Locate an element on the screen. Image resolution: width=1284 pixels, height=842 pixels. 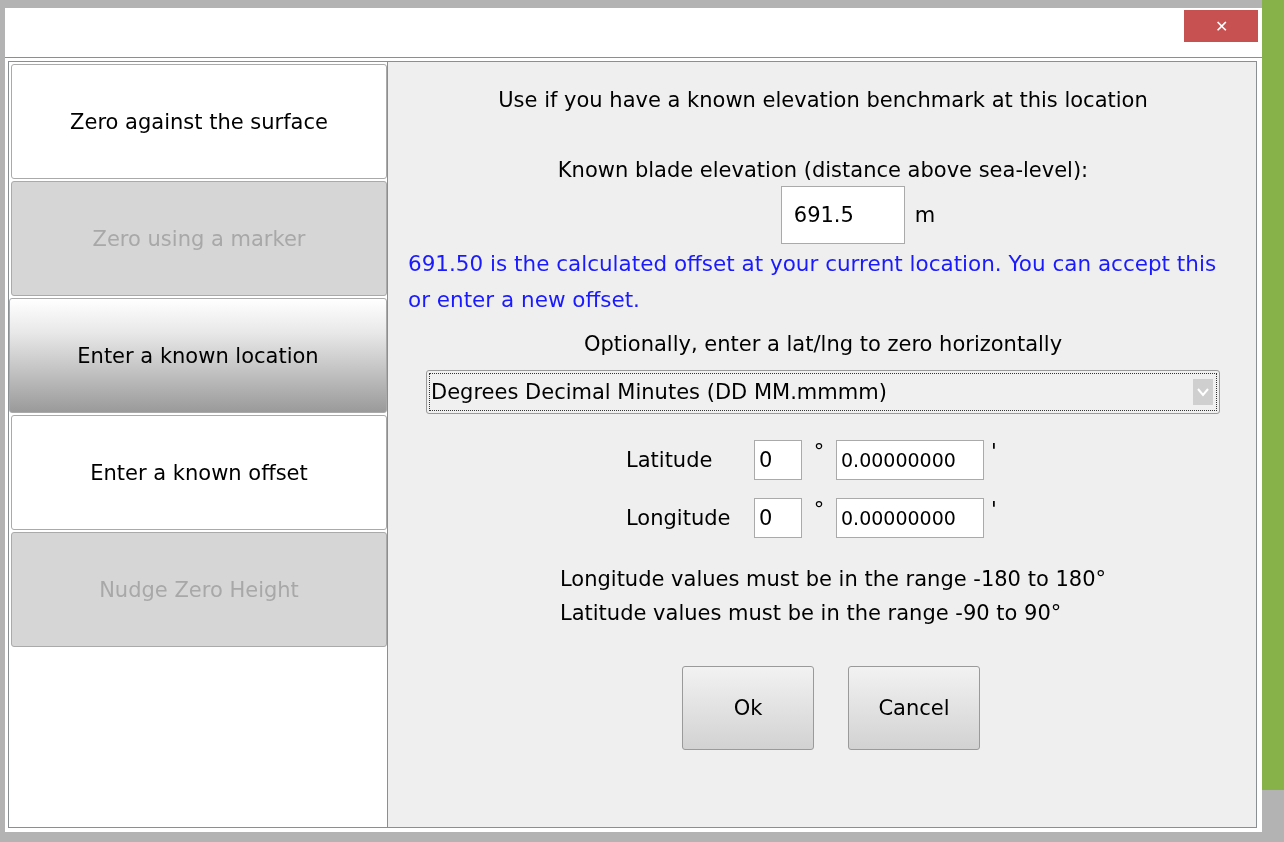
offset-notice: 691.50 is the calculated offset at your current location. You can accept this or enter a new offset. is located at coordinates (813, 282).